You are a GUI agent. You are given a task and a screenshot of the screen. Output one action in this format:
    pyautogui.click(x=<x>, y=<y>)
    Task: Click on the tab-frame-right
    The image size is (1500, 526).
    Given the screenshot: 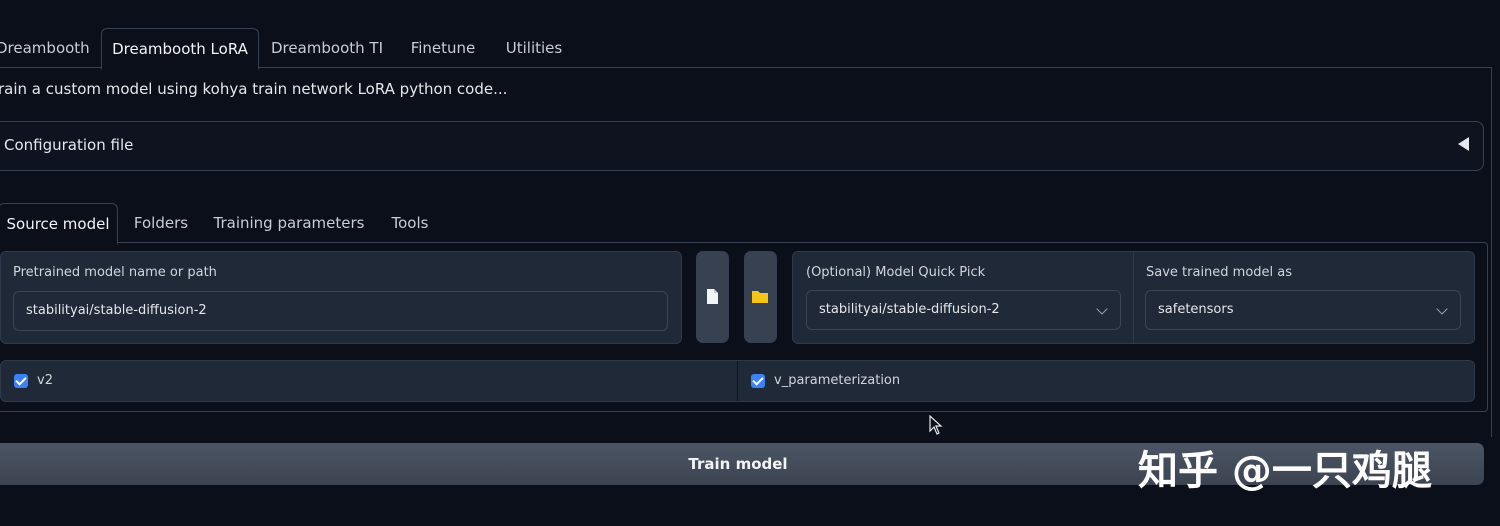 What is the action you would take?
    pyautogui.click(x=1491, y=252)
    